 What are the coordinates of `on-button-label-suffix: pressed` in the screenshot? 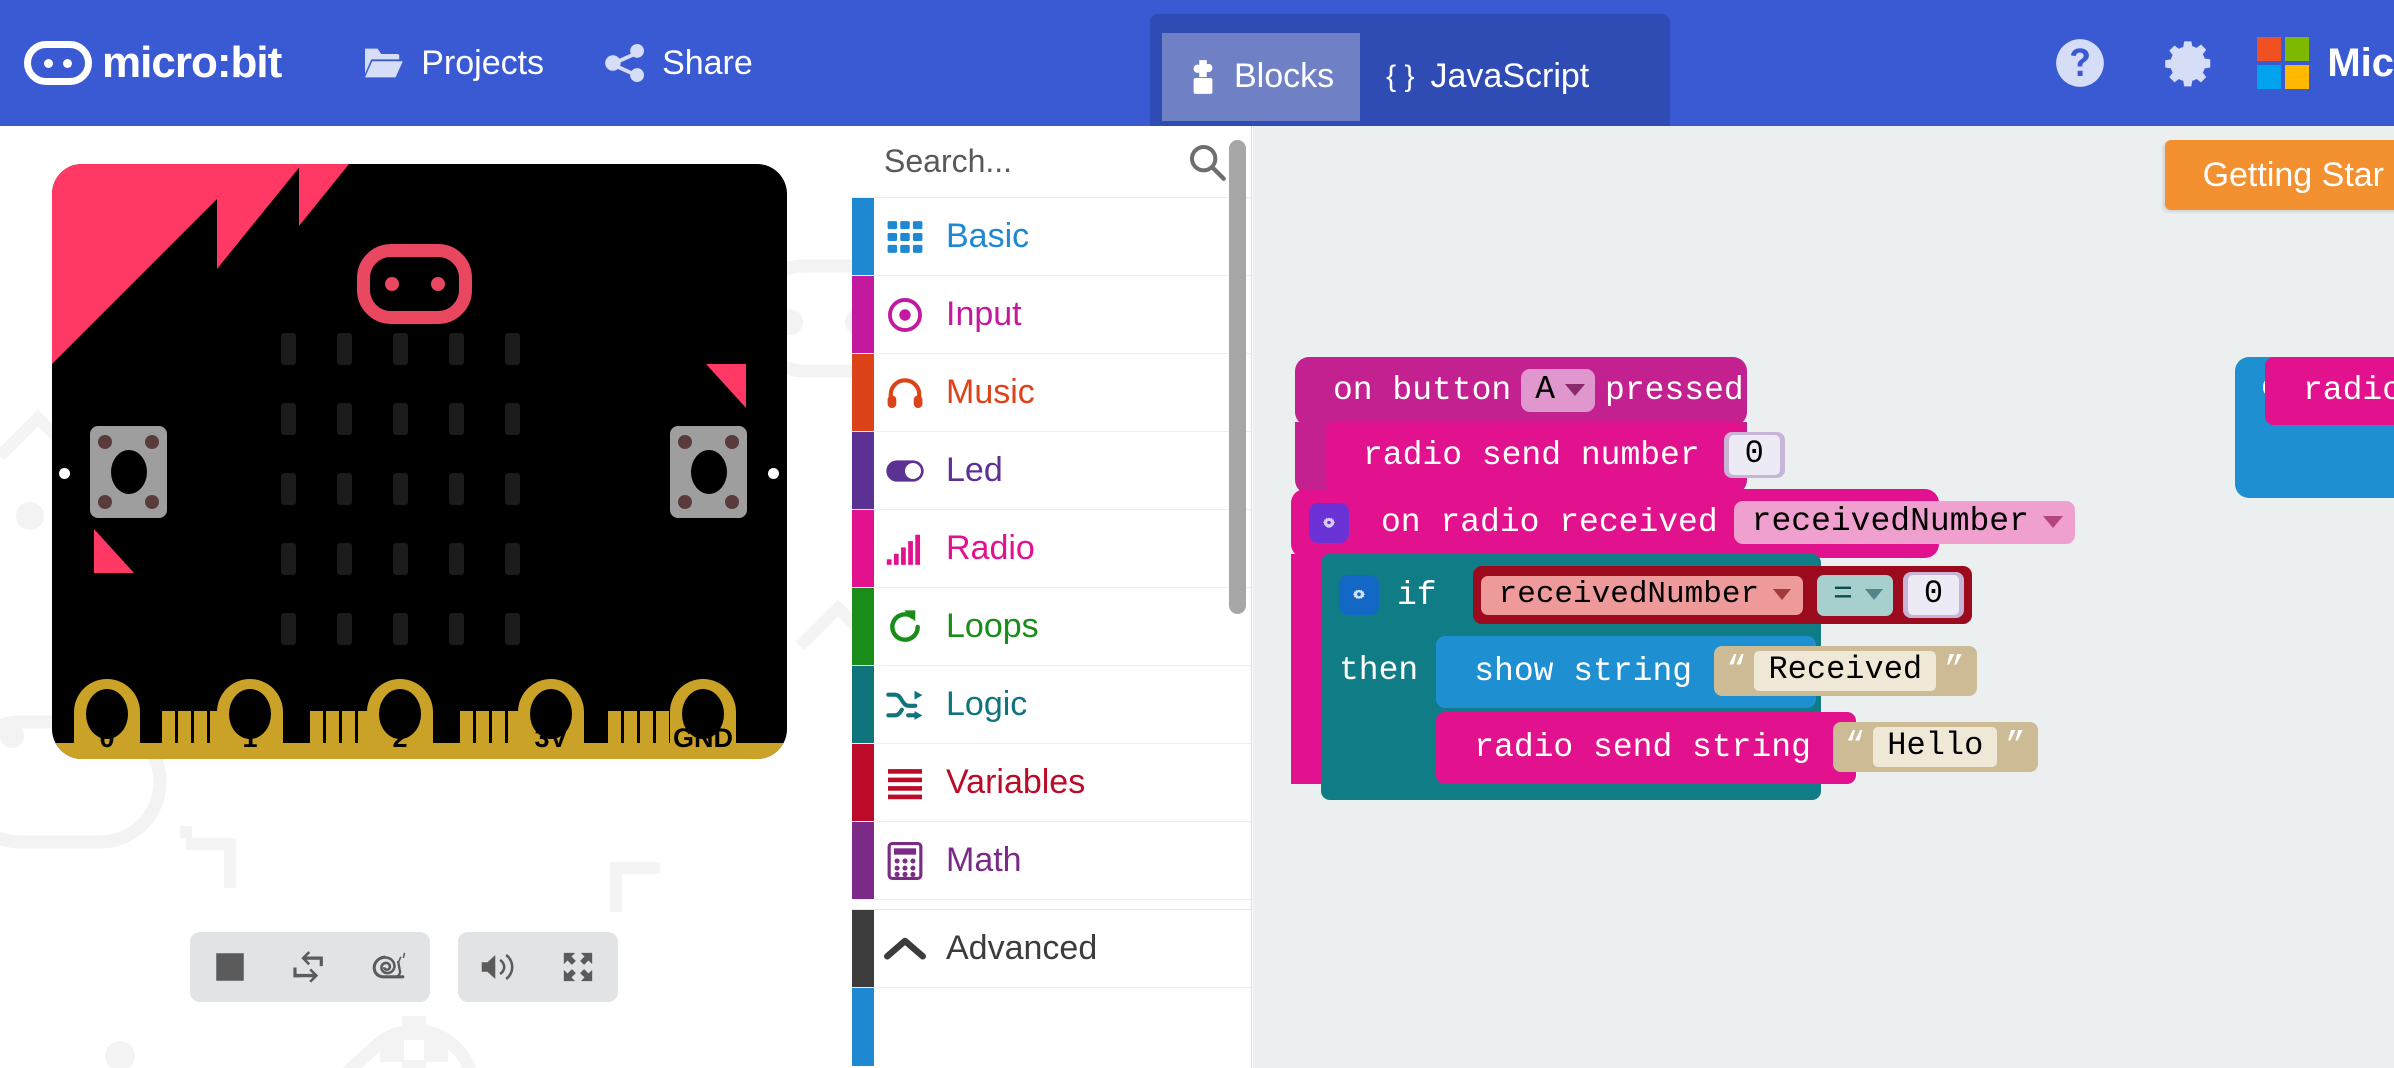 It's located at (1674, 390).